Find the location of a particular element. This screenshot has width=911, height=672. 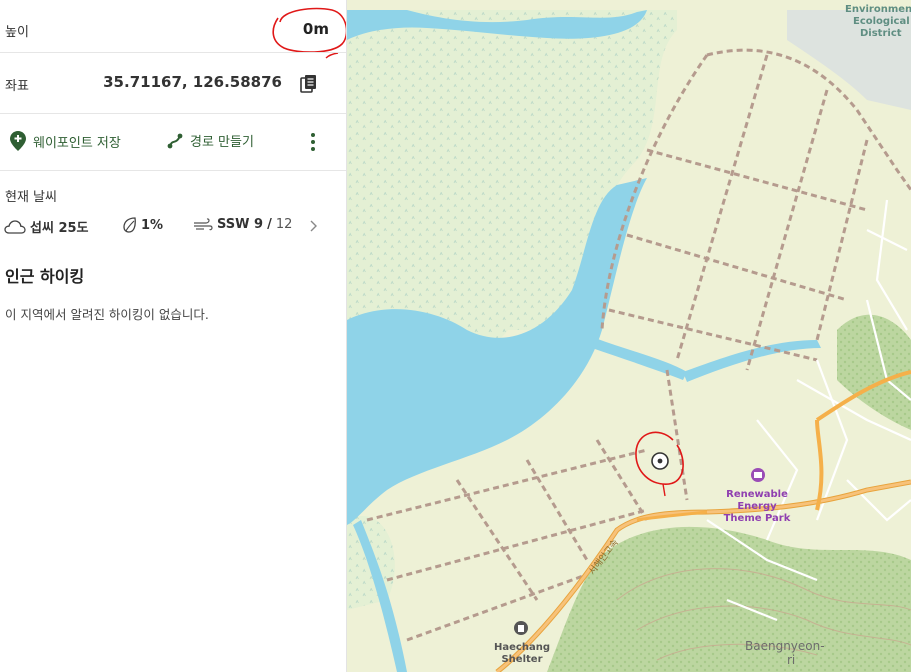

map-label-park-2: Energy is located at coordinates (757, 506).